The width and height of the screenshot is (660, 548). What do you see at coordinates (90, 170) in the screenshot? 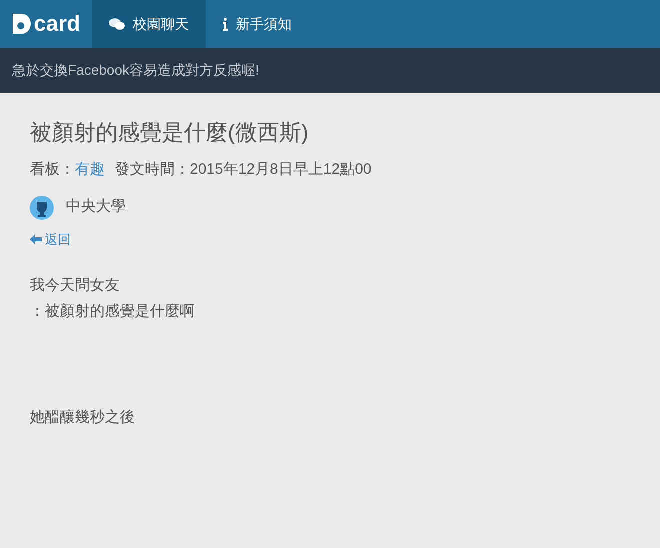
I see `board-link: 有趣` at bounding box center [90, 170].